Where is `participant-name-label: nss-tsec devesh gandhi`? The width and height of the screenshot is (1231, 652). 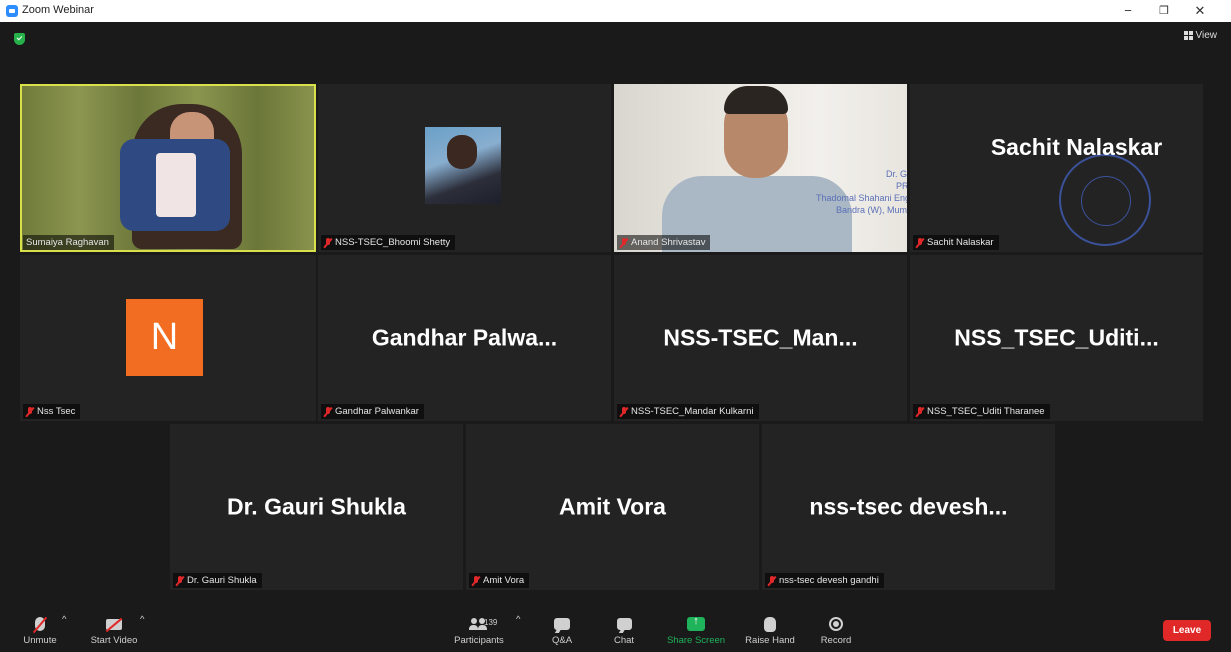 participant-name-label: nss-tsec devesh gandhi is located at coordinates (824, 580).